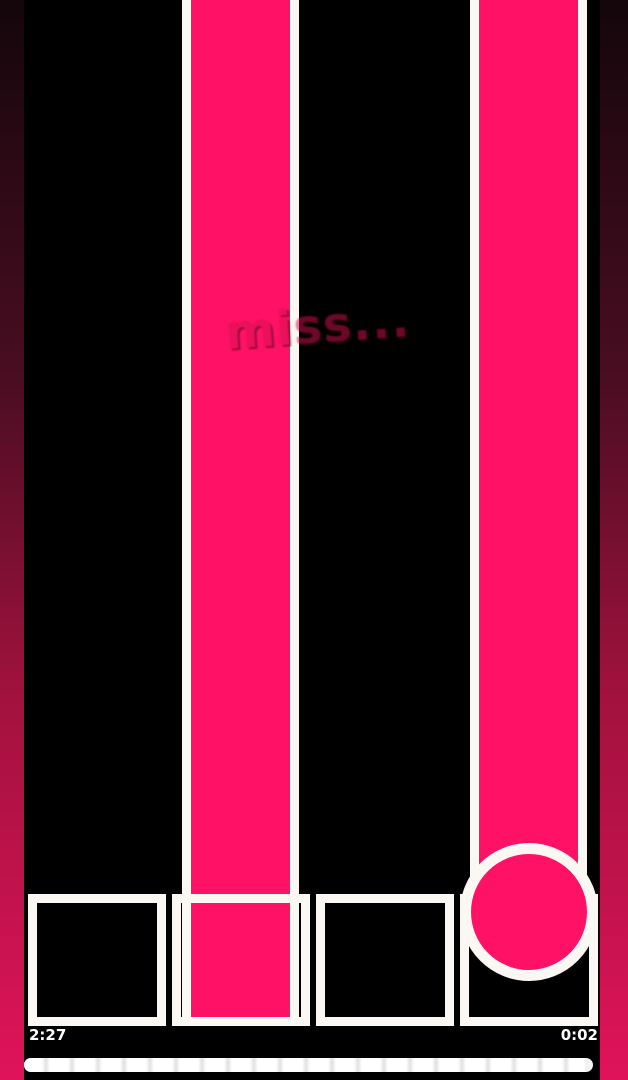 This screenshot has height=1080, width=628. What do you see at coordinates (48, 1035) in the screenshot?
I see `time-elapsed: 2:27` at bounding box center [48, 1035].